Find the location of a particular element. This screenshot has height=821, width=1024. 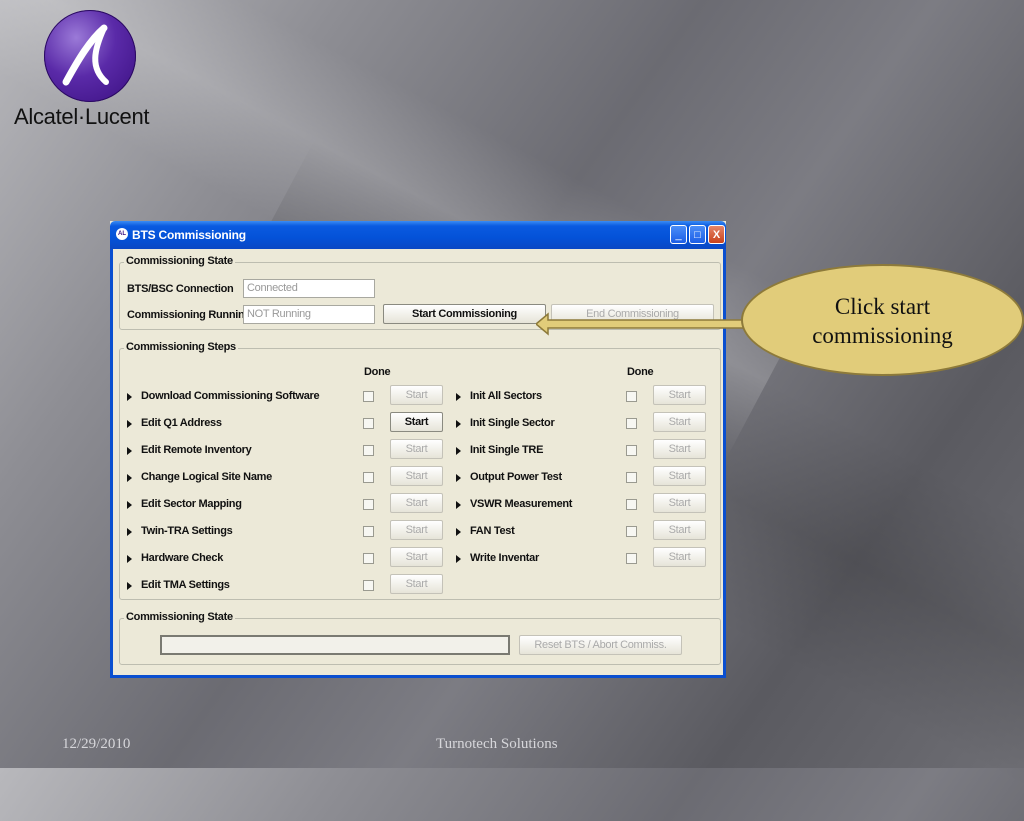

group-legend: Commissioning Steps is located at coordinates (181, 347).